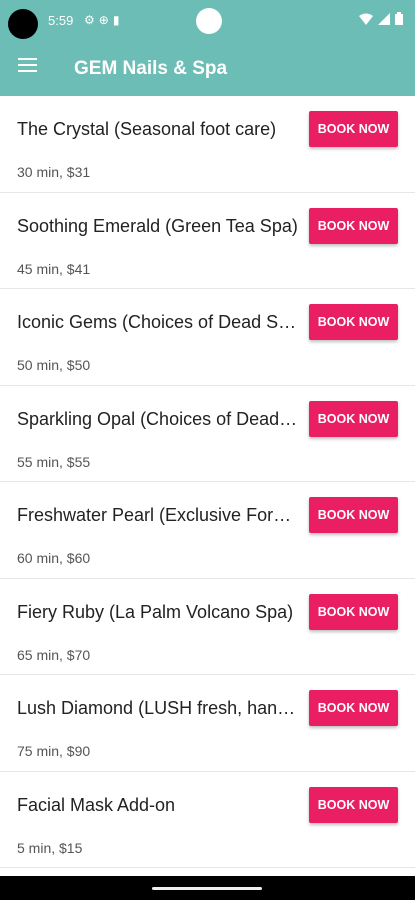 The width and height of the screenshot is (415, 900). I want to click on signal-icon, so click(384, 18).